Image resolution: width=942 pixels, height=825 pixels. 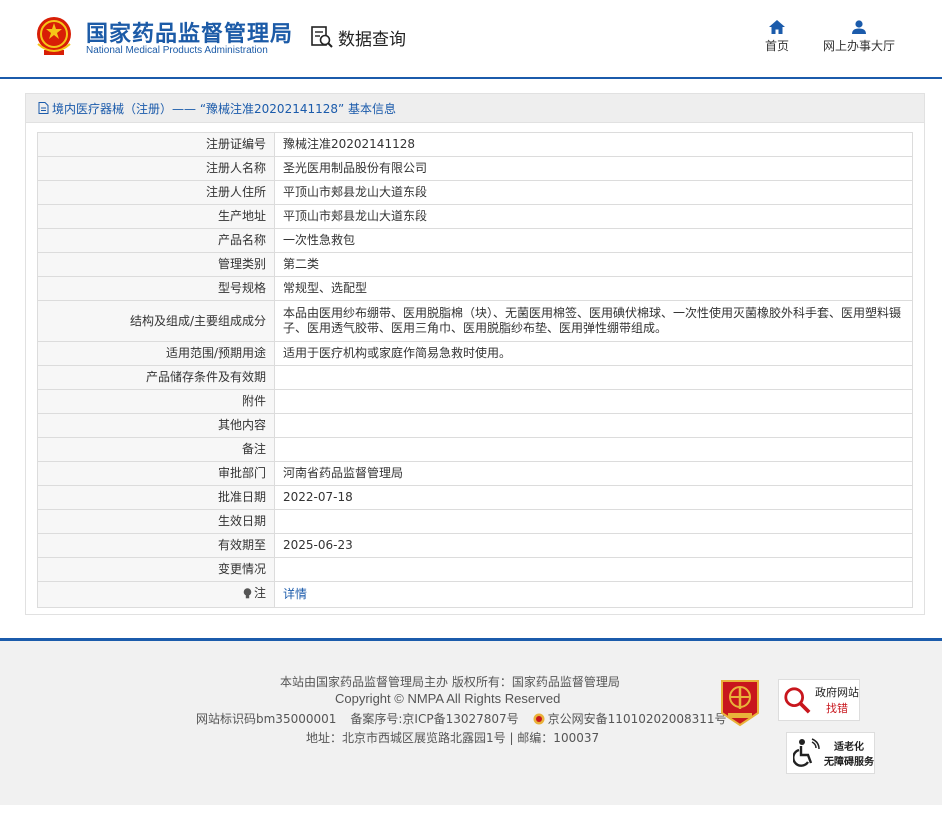 I want to click on gov-badge-title: 政府网站, so click(x=837, y=692).